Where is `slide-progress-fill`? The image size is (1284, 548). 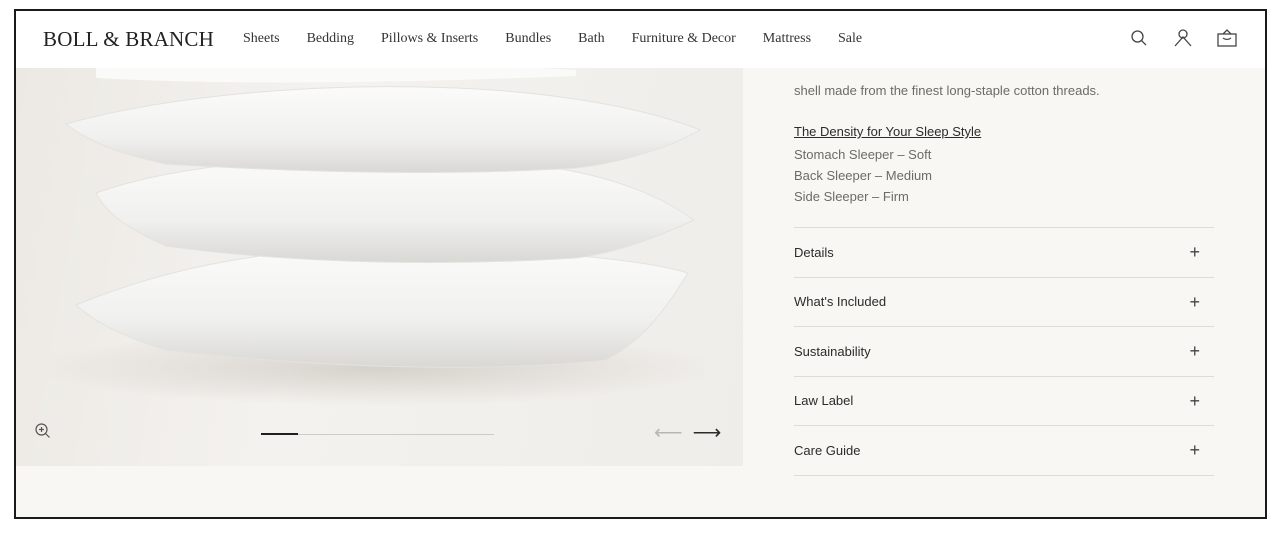
slide-progress-fill is located at coordinates (280, 434).